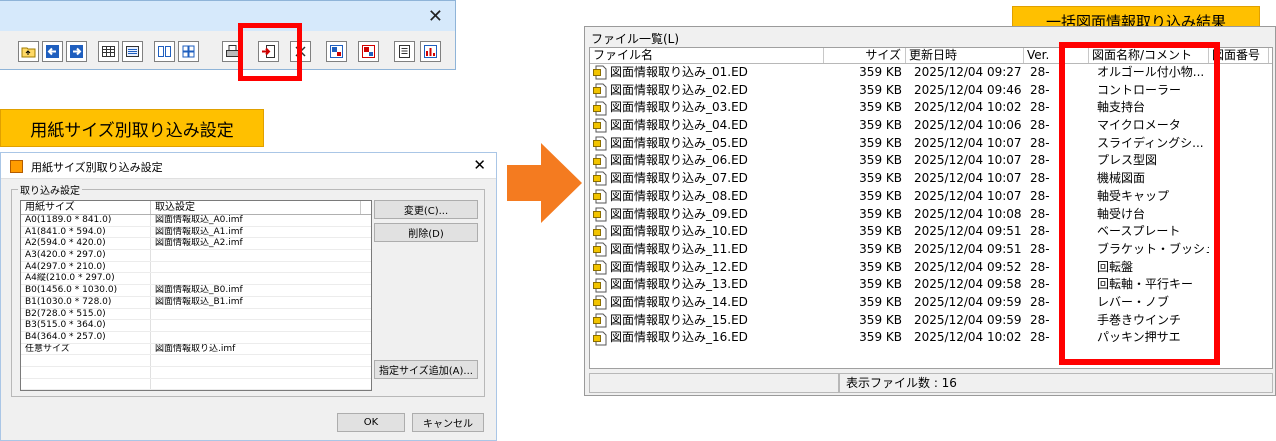  Describe the element at coordinates (86, 314) in the screenshot. I see `paper-size-cell: B2(728.0 * 515.0)` at that location.